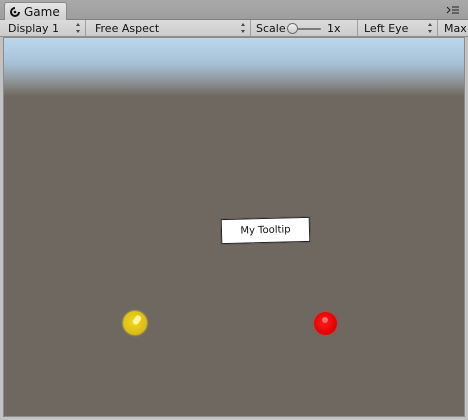  I want to click on panel-menu-icon, so click(453, 10).